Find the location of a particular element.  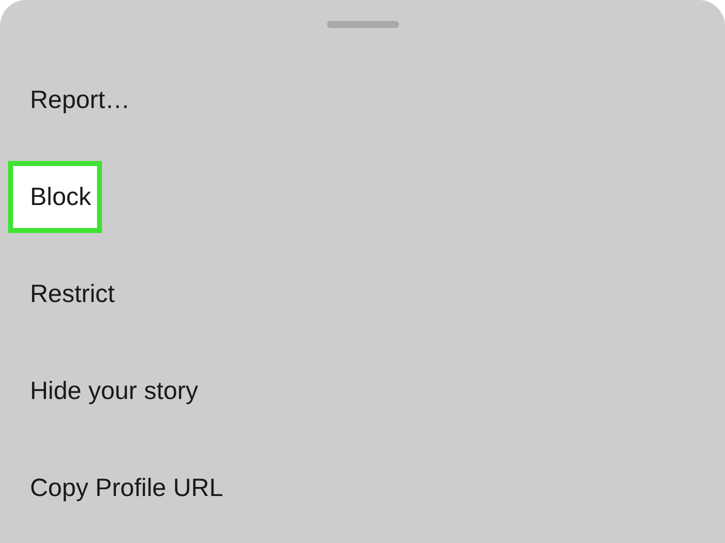

menu-item: Restrict is located at coordinates (72, 293).